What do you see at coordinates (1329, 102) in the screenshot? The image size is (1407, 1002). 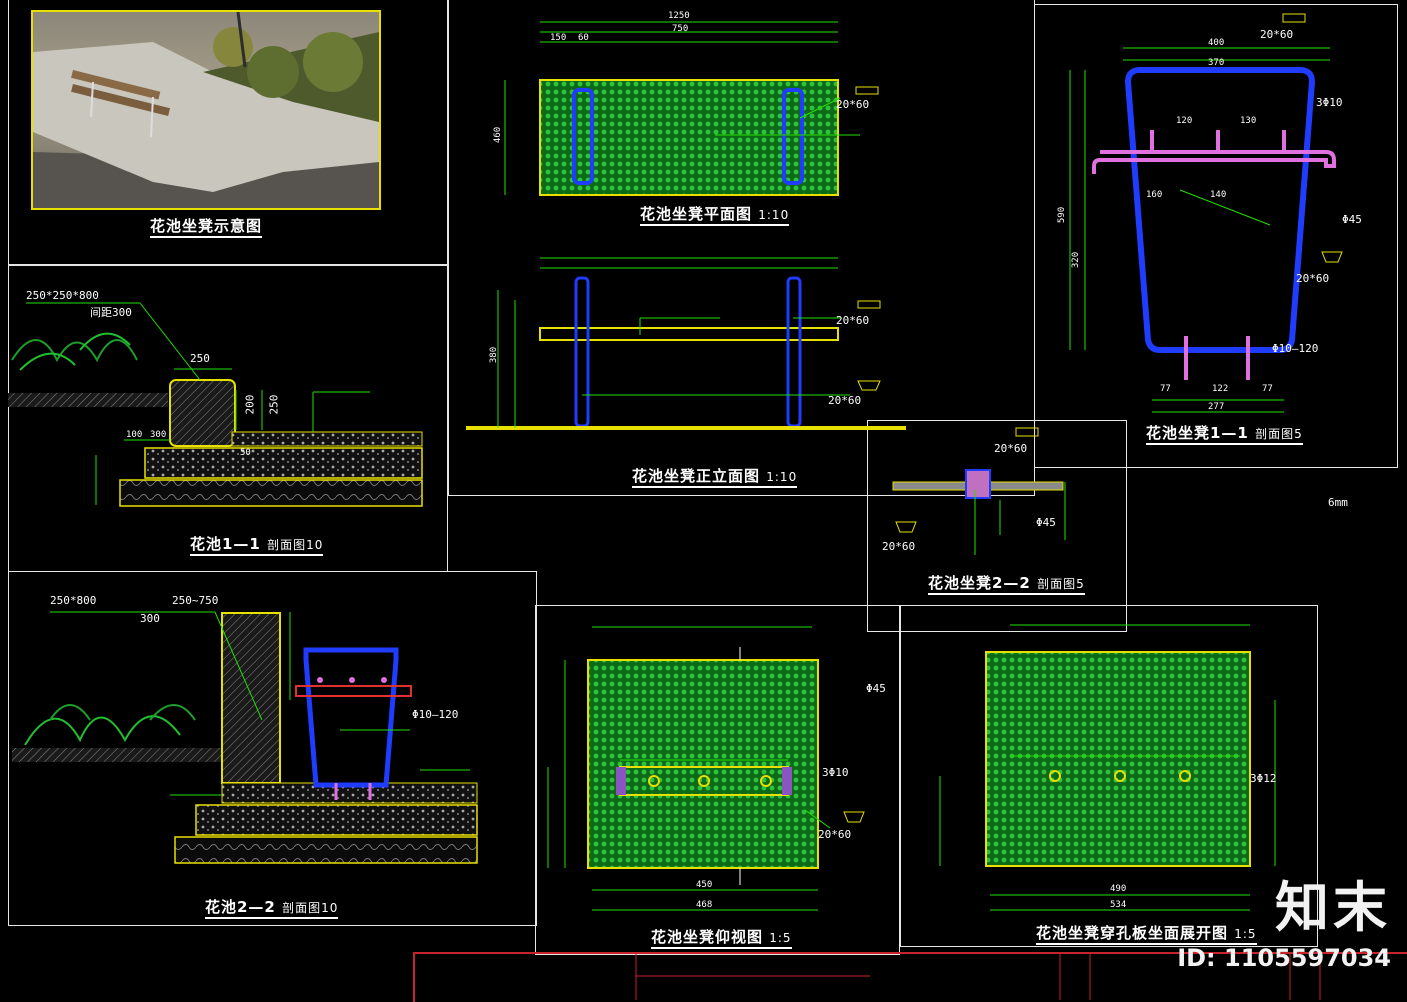 I see `seat-rod-label: 3Φ10` at bounding box center [1329, 102].